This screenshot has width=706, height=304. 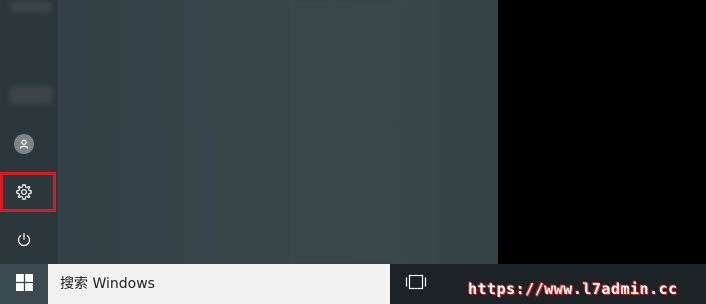 I want to click on power-button, so click(x=24, y=240).